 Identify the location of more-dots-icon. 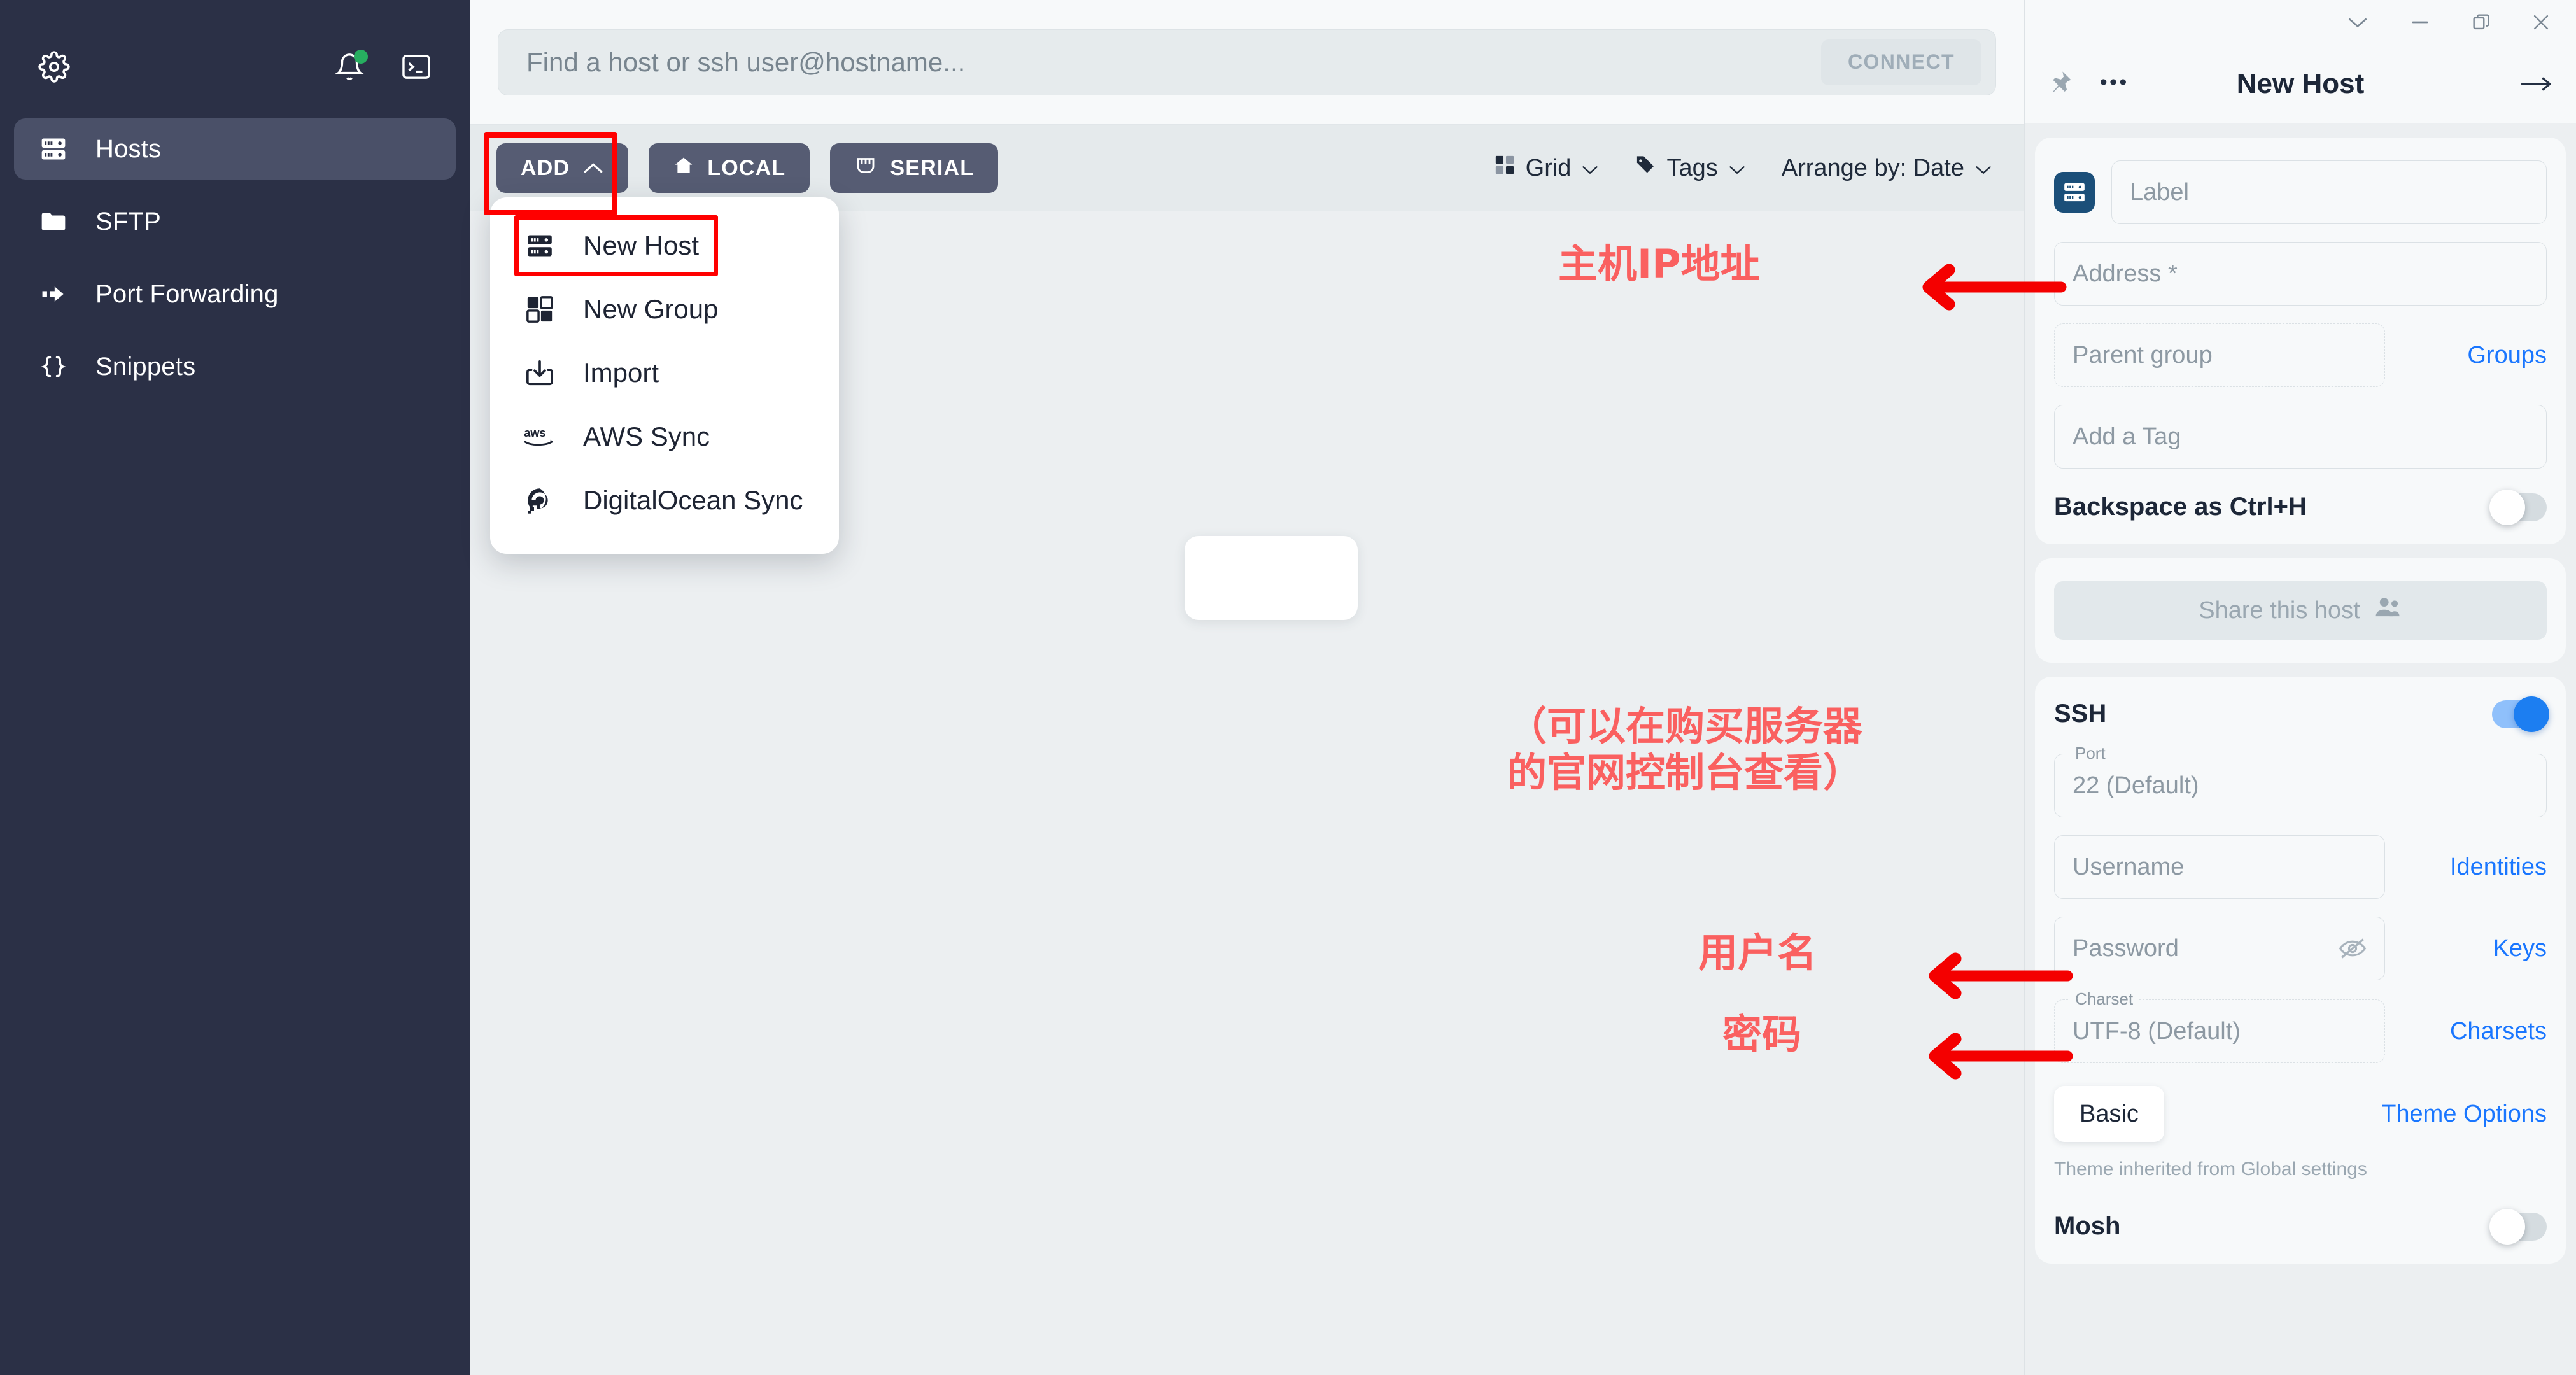
(2114, 84).